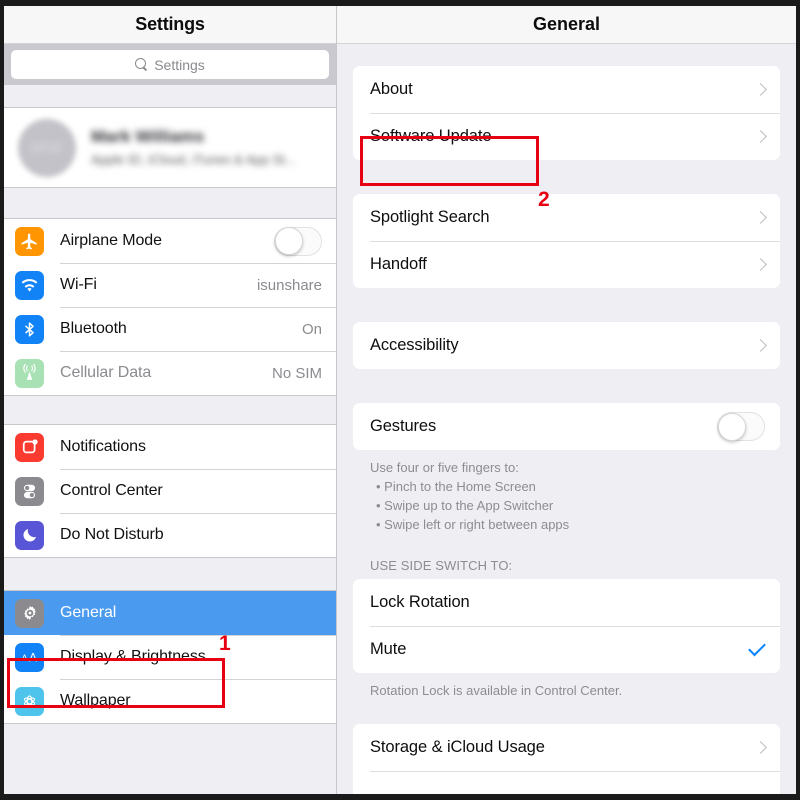 This screenshot has height=800, width=800. I want to click on detail-item-software-update: Software Update, so click(566, 136).